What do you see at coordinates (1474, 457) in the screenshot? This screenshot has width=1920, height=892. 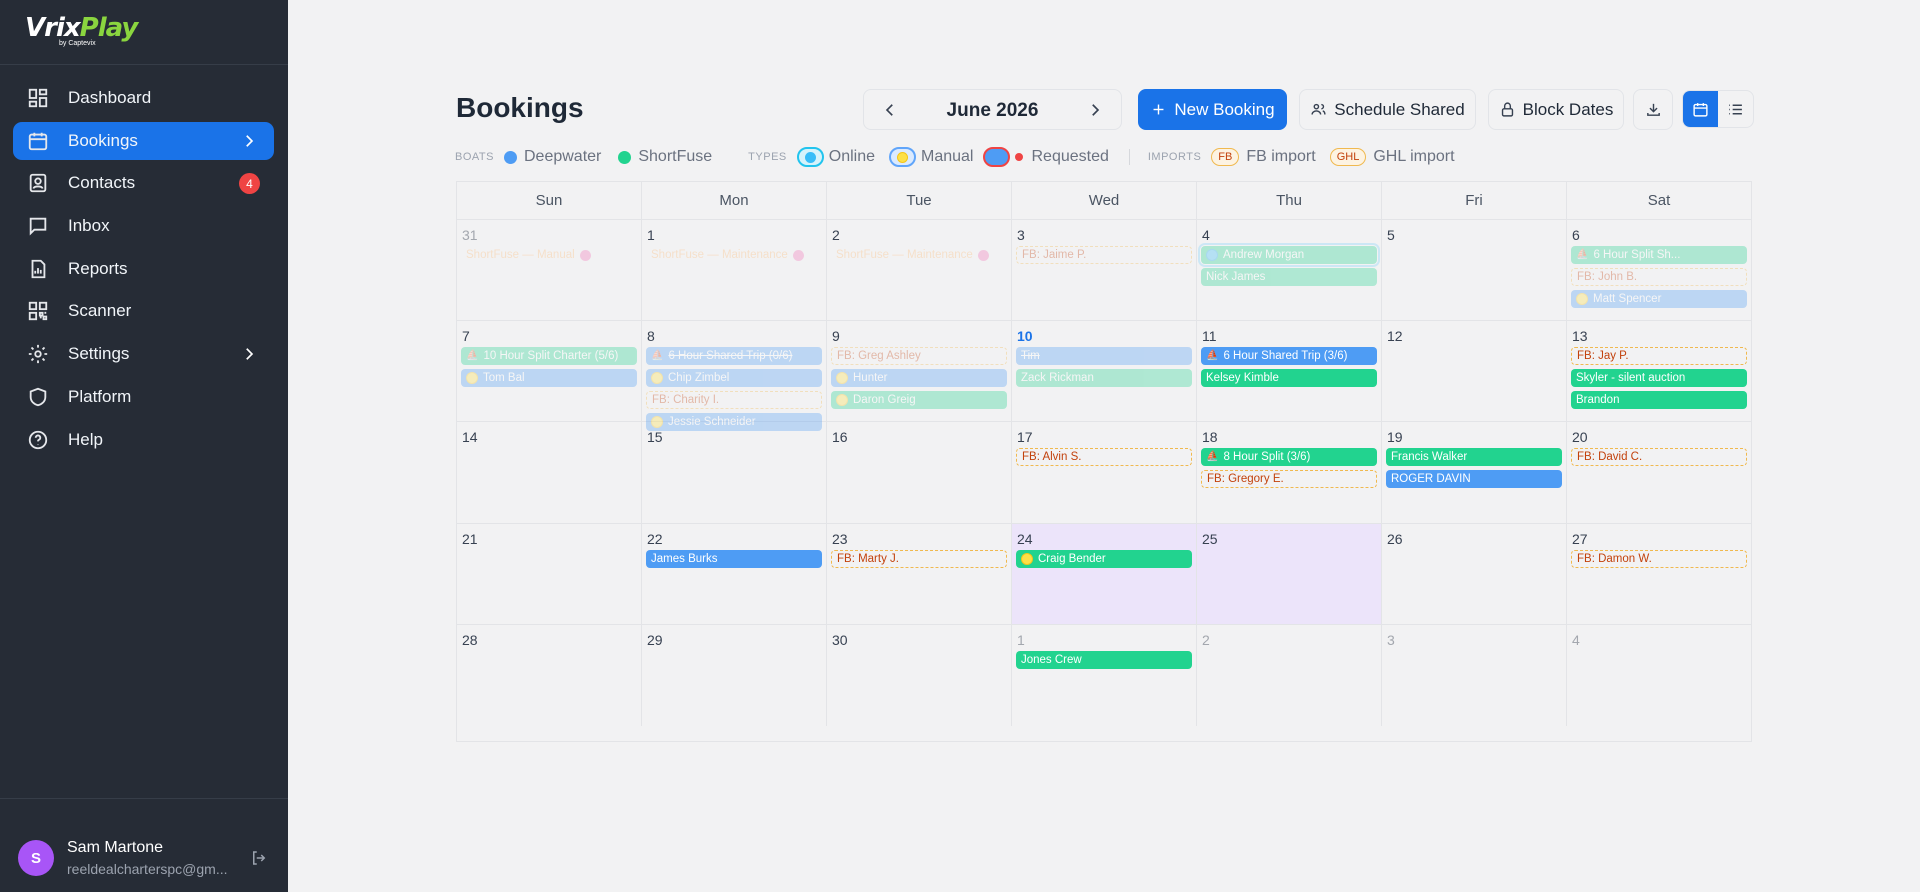 I see `booking-event: Francis Walker` at bounding box center [1474, 457].